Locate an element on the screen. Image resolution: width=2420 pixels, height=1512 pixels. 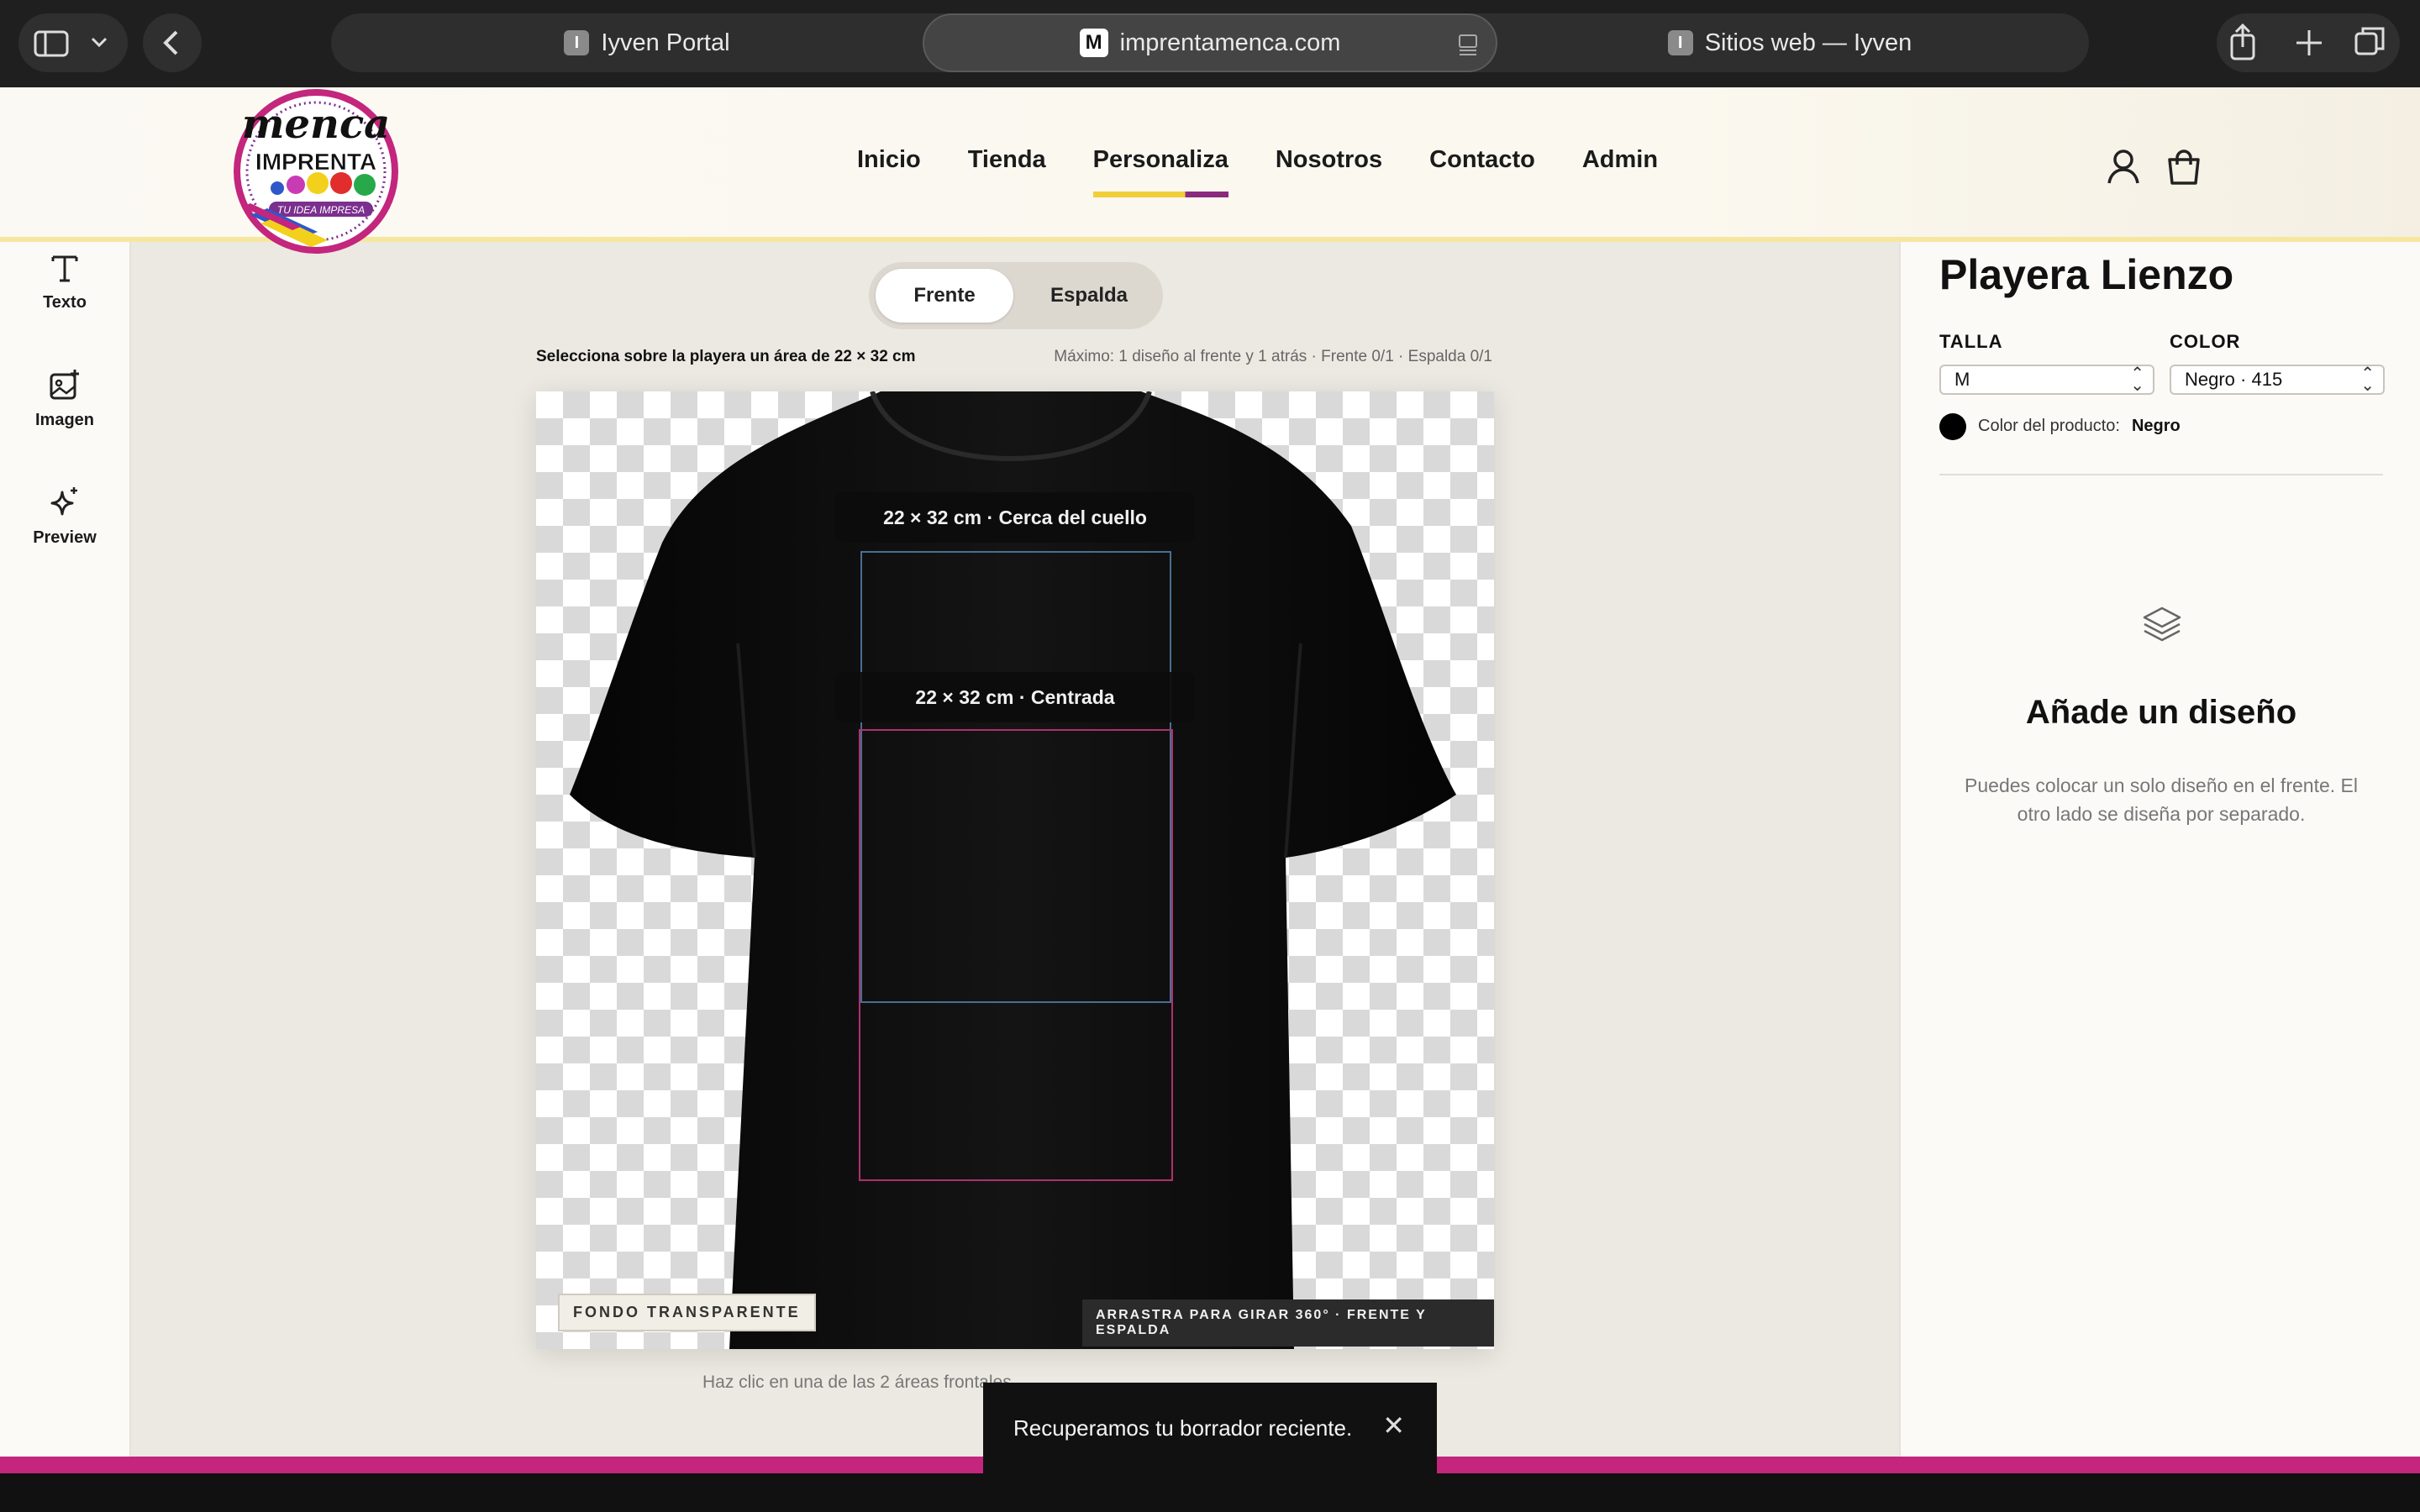
color-select: Negro · 415 ⌃ ⌄ is located at coordinates (2277, 380).